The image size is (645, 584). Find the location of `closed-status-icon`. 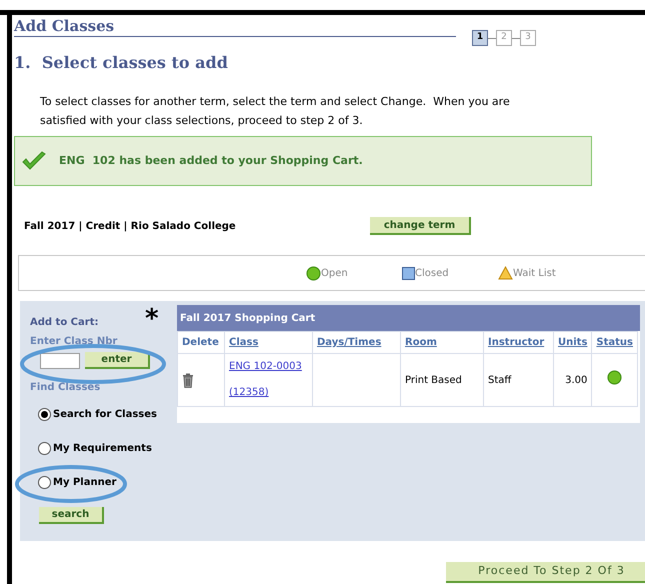

closed-status-icon is located at coordinates (408, 273).